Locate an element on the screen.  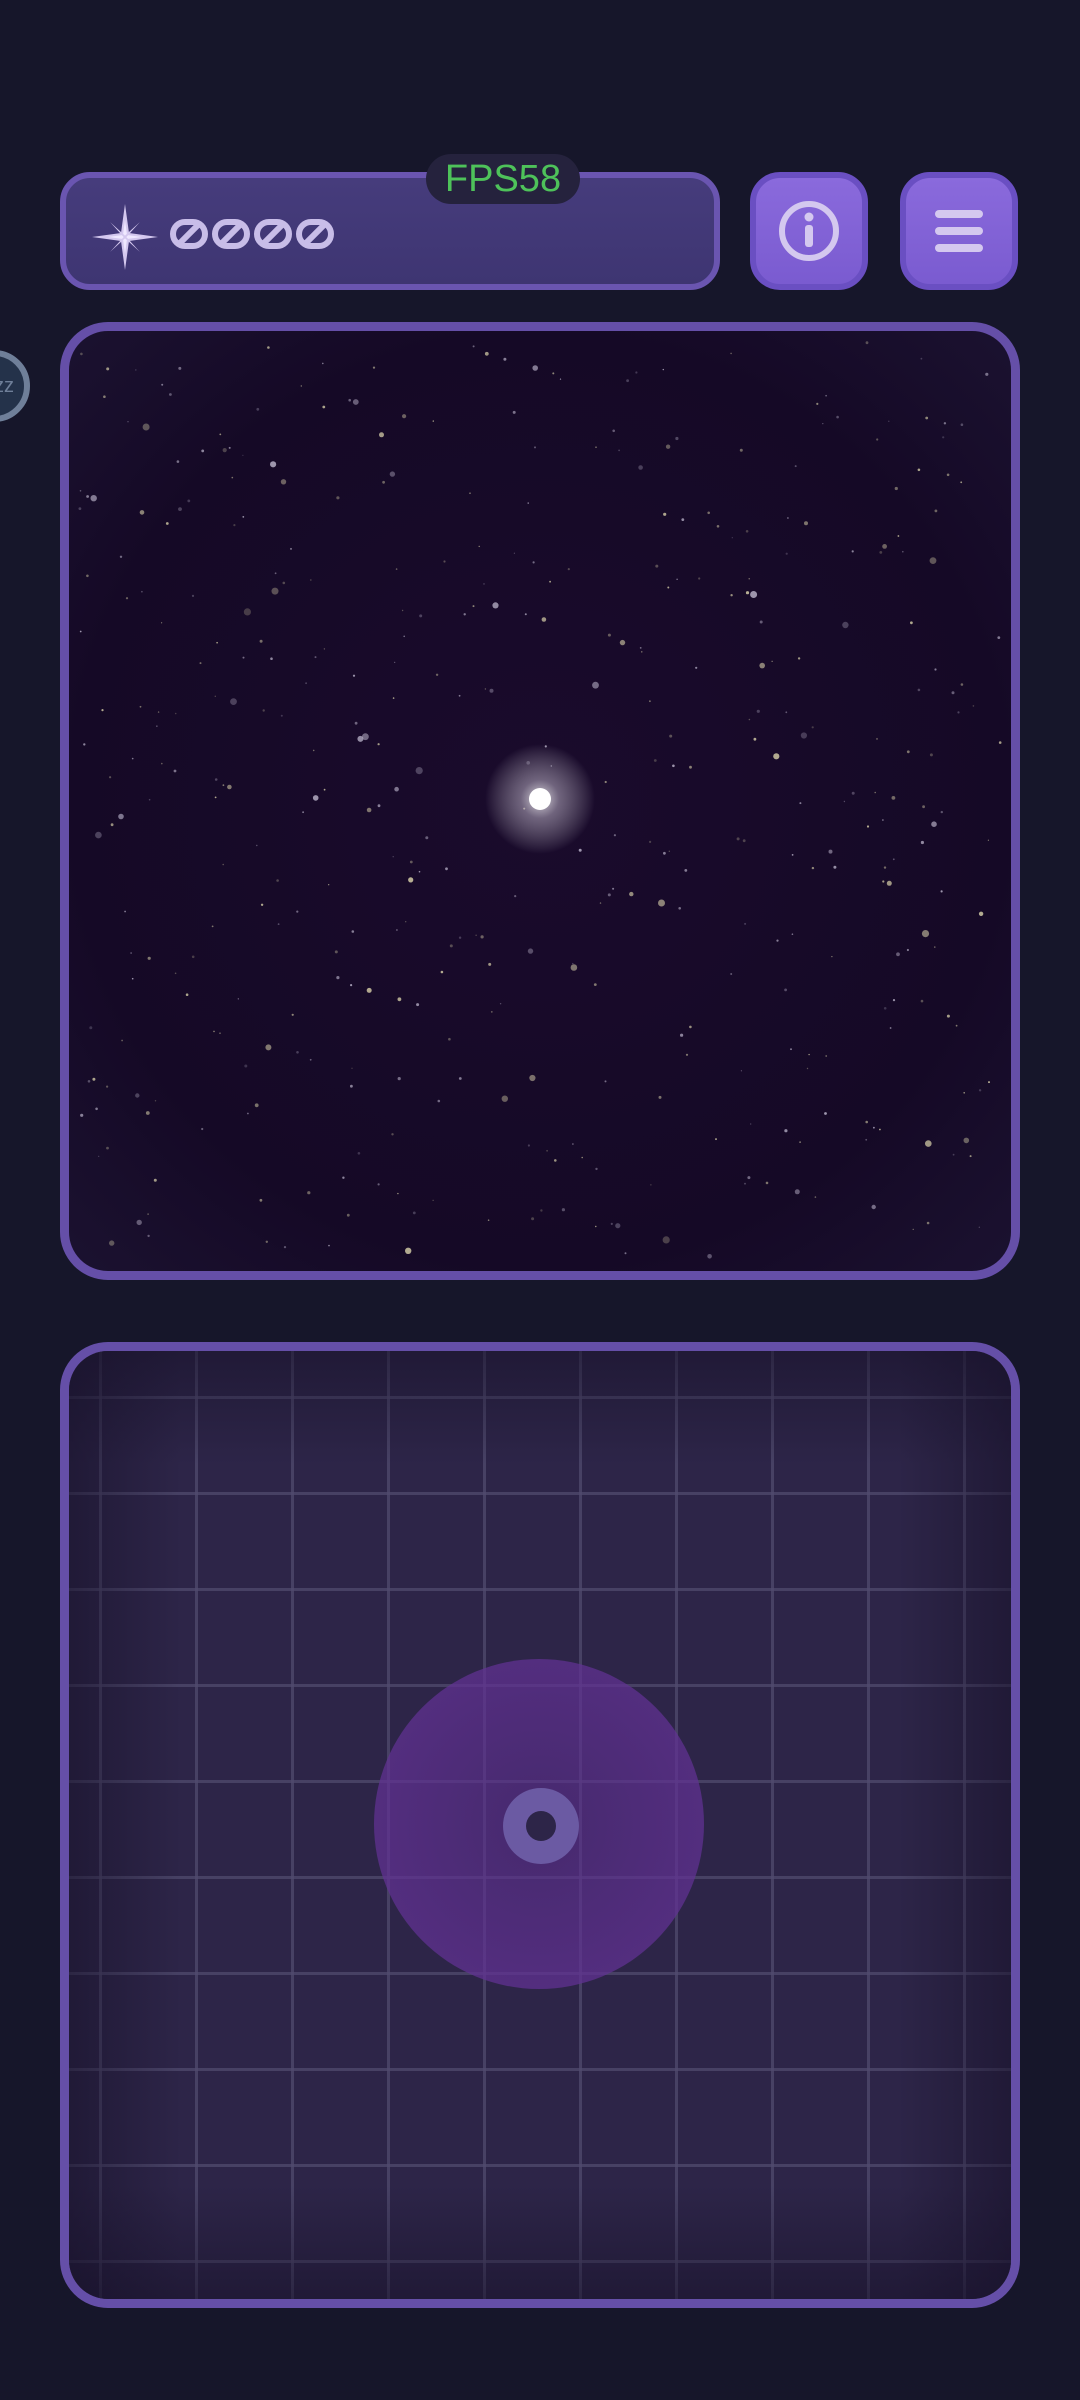
info-button is located at coordinates (809, 231).